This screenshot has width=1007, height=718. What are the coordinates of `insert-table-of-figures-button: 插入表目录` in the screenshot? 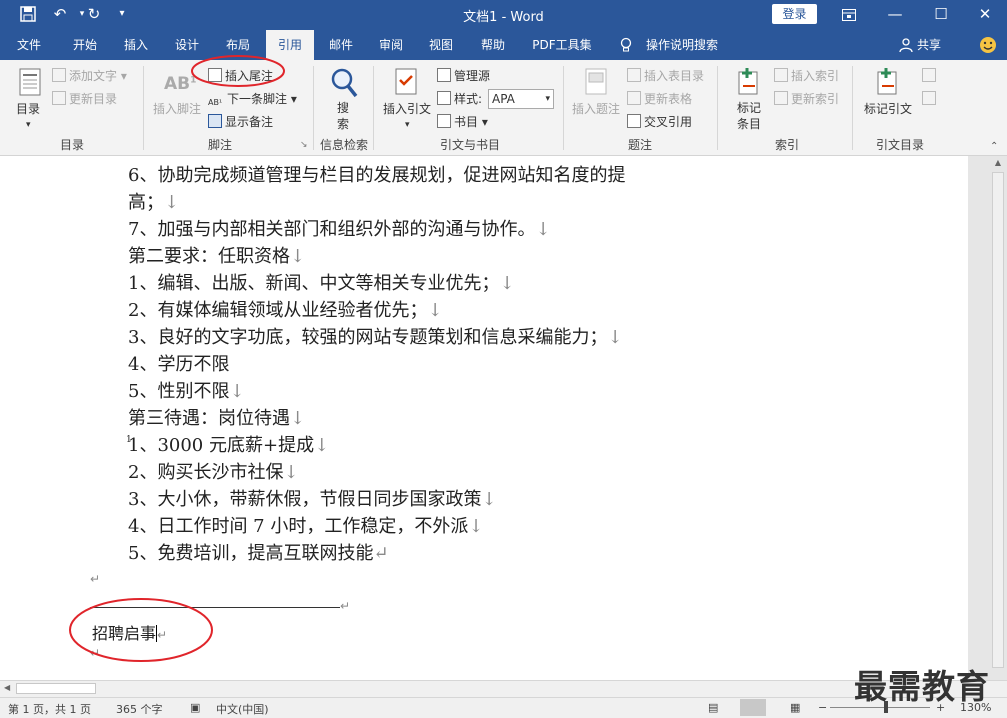 It's located at (665, 76).